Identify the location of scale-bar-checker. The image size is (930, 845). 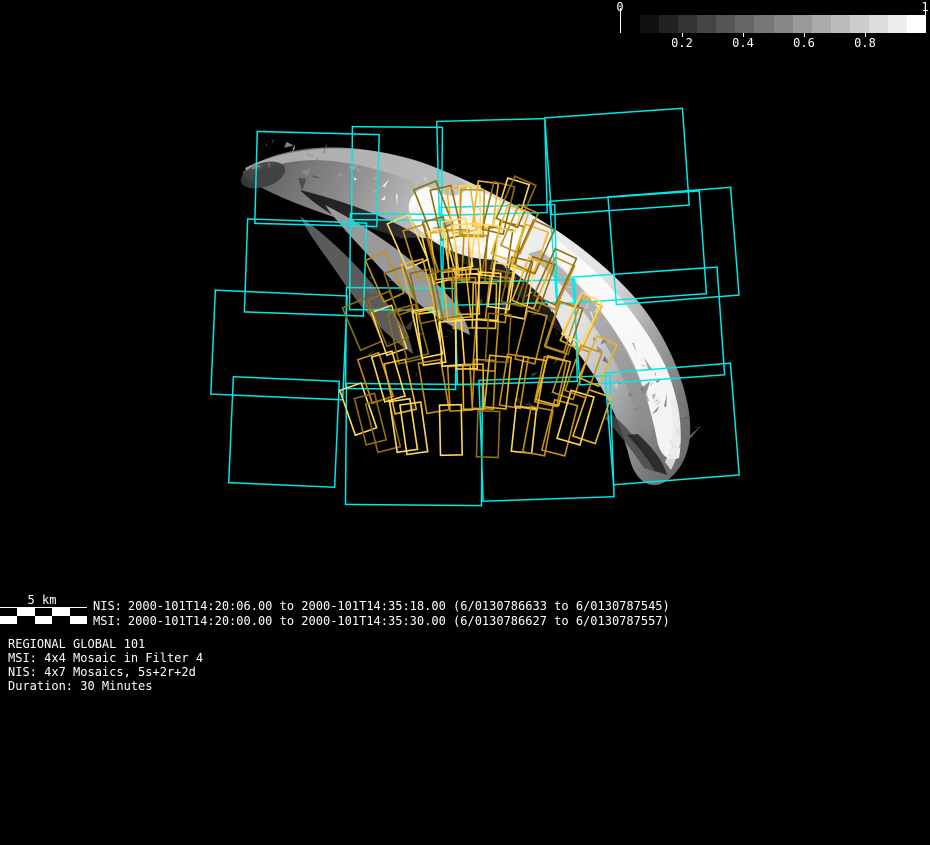
(43, 616).